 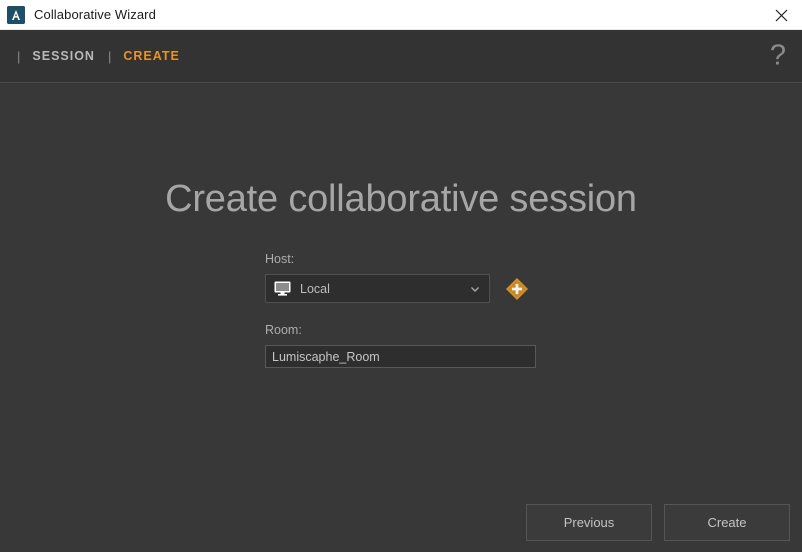 I want to click on create-session-form: Host: Local Room: Lumiscaphe_Room, so click(x=410, y=310).